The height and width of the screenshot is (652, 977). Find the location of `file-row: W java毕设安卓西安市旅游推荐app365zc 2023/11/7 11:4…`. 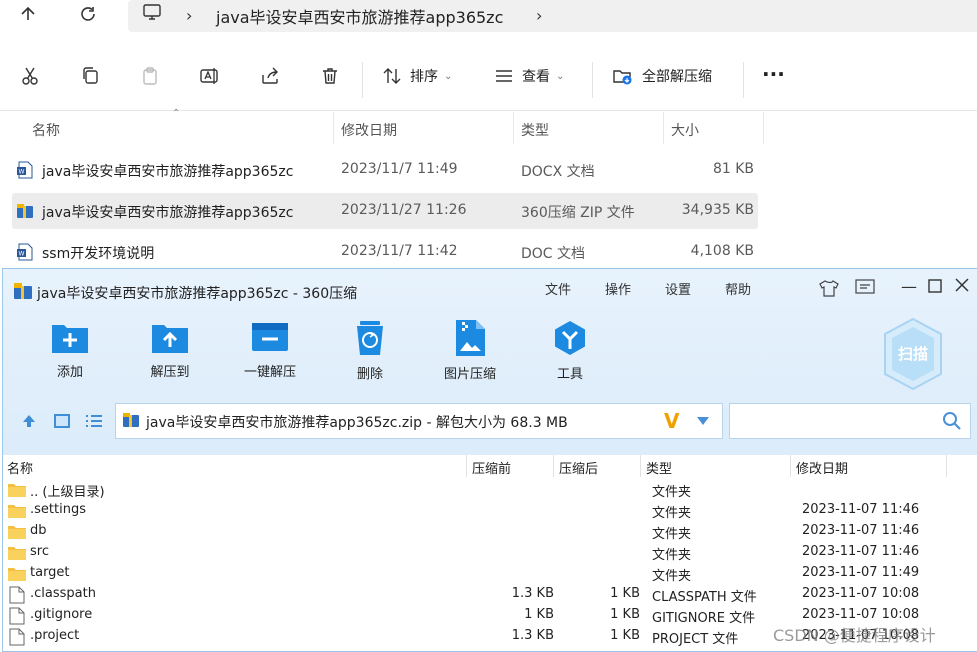

file-row: W java毕设安卓西安市旅游推荐app365zc 2023/11/7 11:4… is located at coordinates (385, 170).